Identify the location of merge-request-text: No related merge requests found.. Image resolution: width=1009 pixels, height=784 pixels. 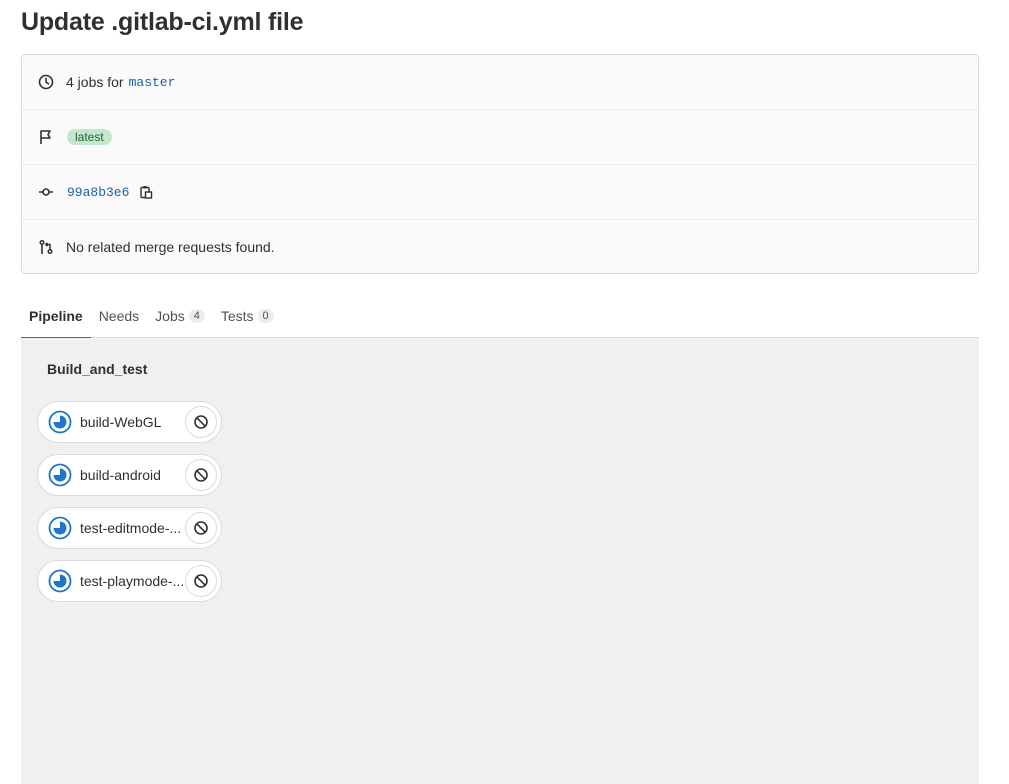
(170, 246).